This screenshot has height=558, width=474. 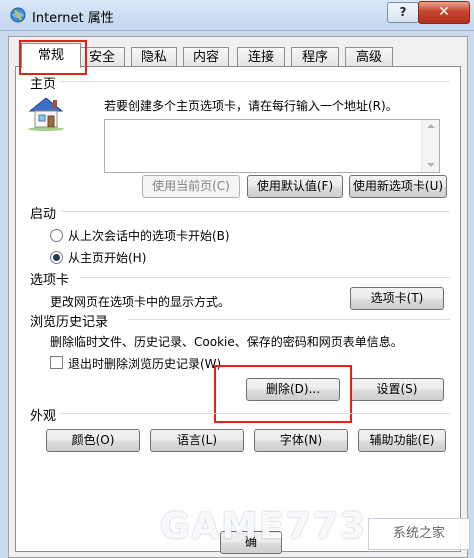 I want to click on home-group-title: 主页, so click(x=43, y=84).